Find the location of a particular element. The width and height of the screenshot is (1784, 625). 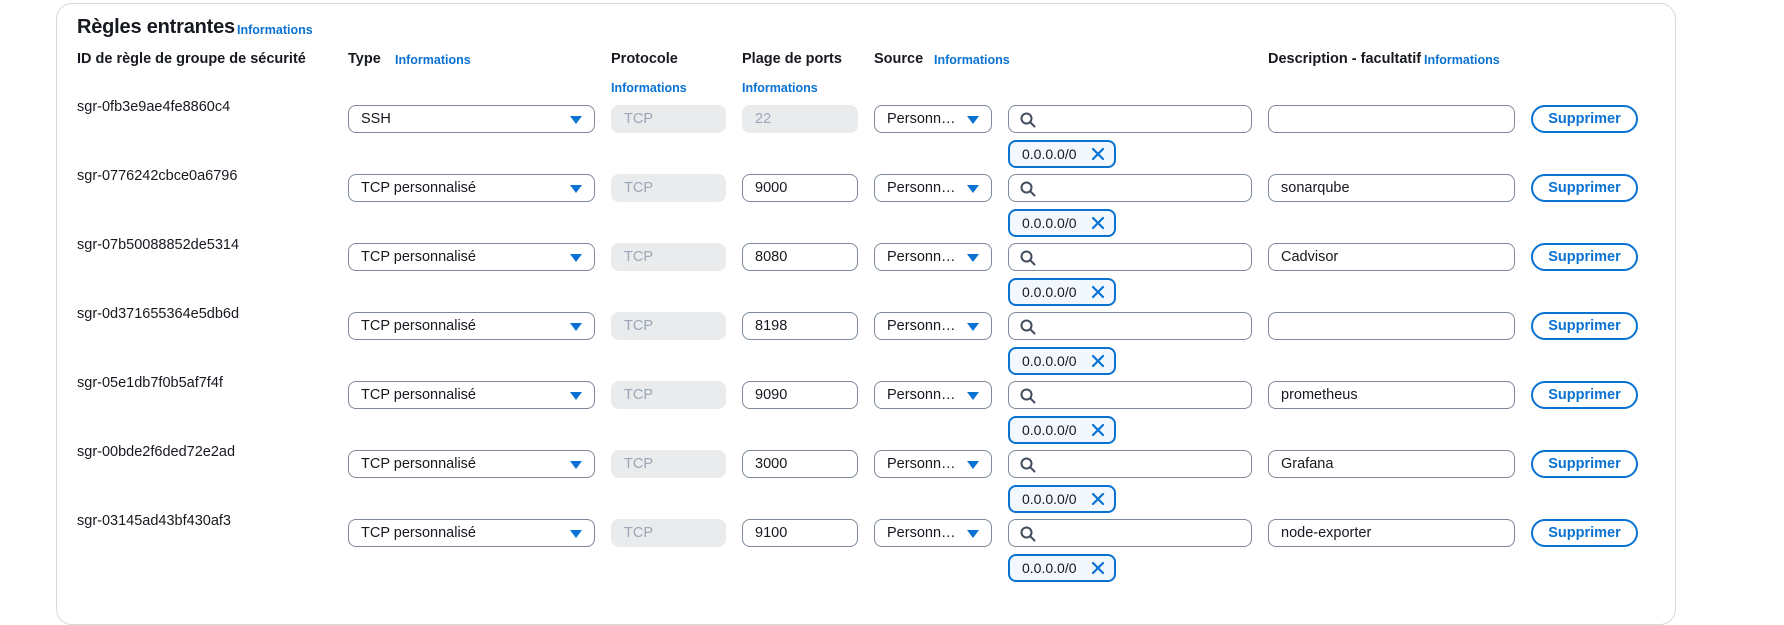

port-range-input: 9090 is located at coordinates (800, 395).